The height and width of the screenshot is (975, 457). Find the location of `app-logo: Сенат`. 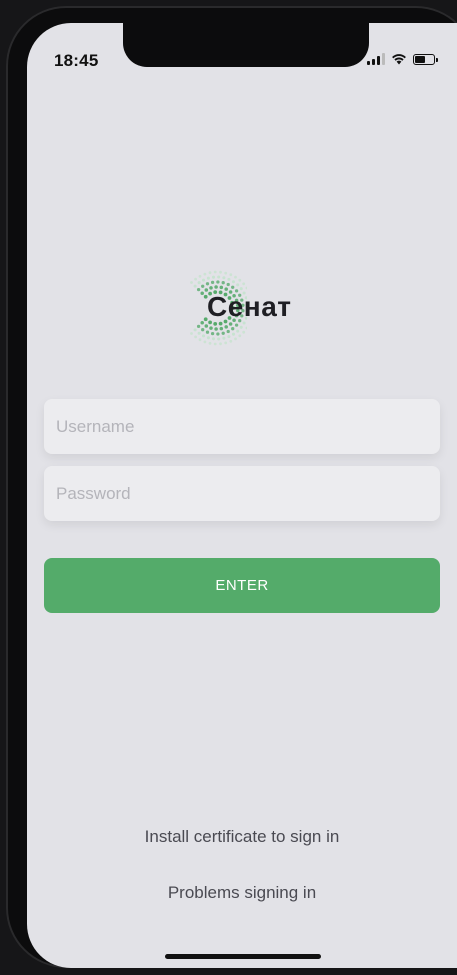

app-logo: Сенат is located at coordinates (252, 308).